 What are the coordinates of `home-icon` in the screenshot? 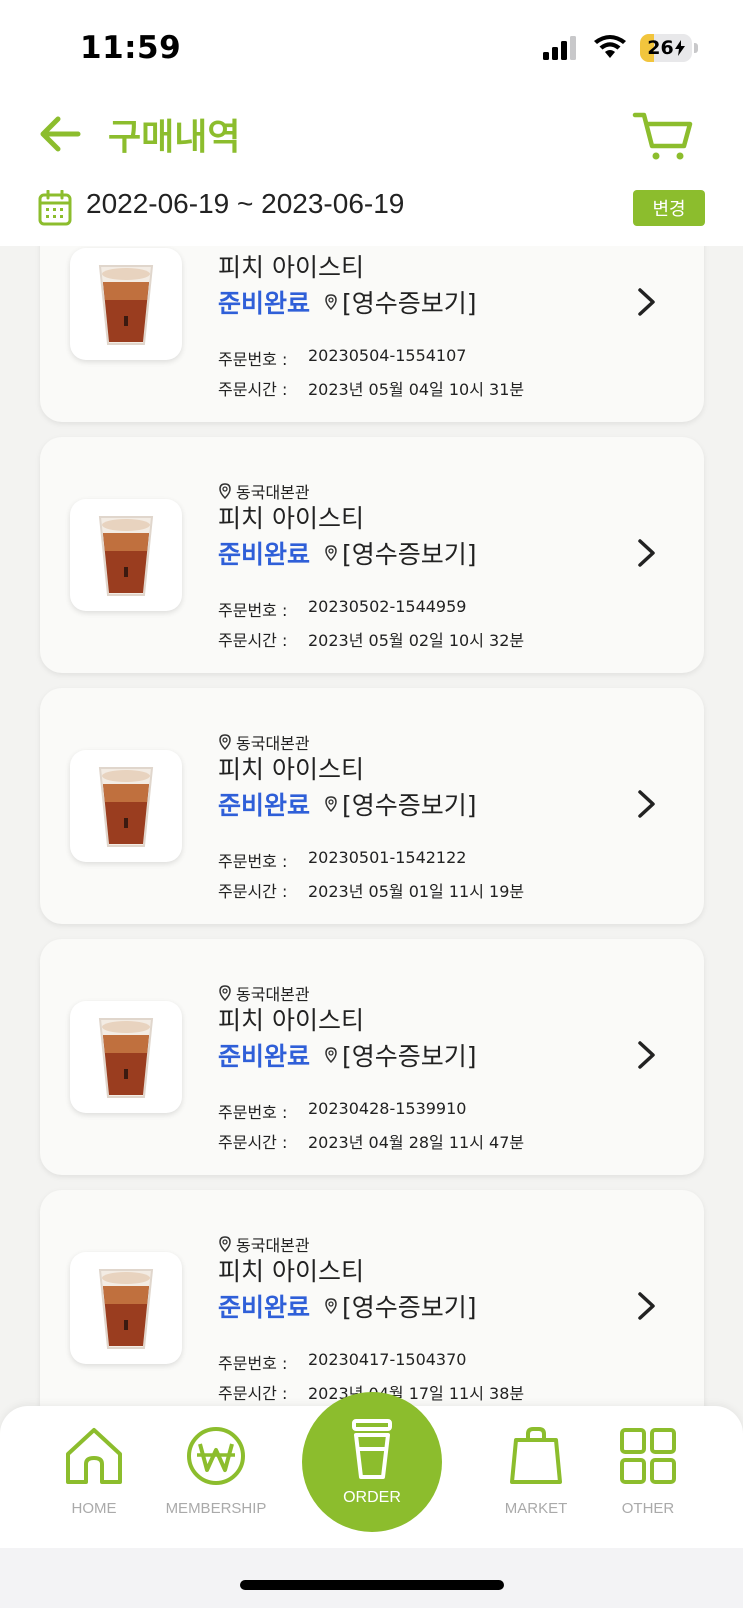 It's located at (94, 1456).